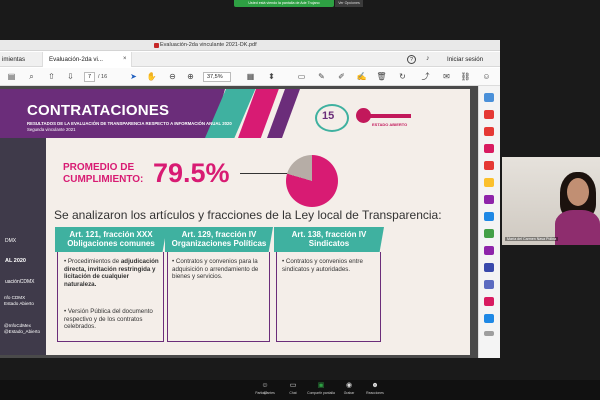 The image size is (600, 400). Describe the element at coordinates (125, 59) in the screenshot. I see `close-tab-icon: ×` at that location.